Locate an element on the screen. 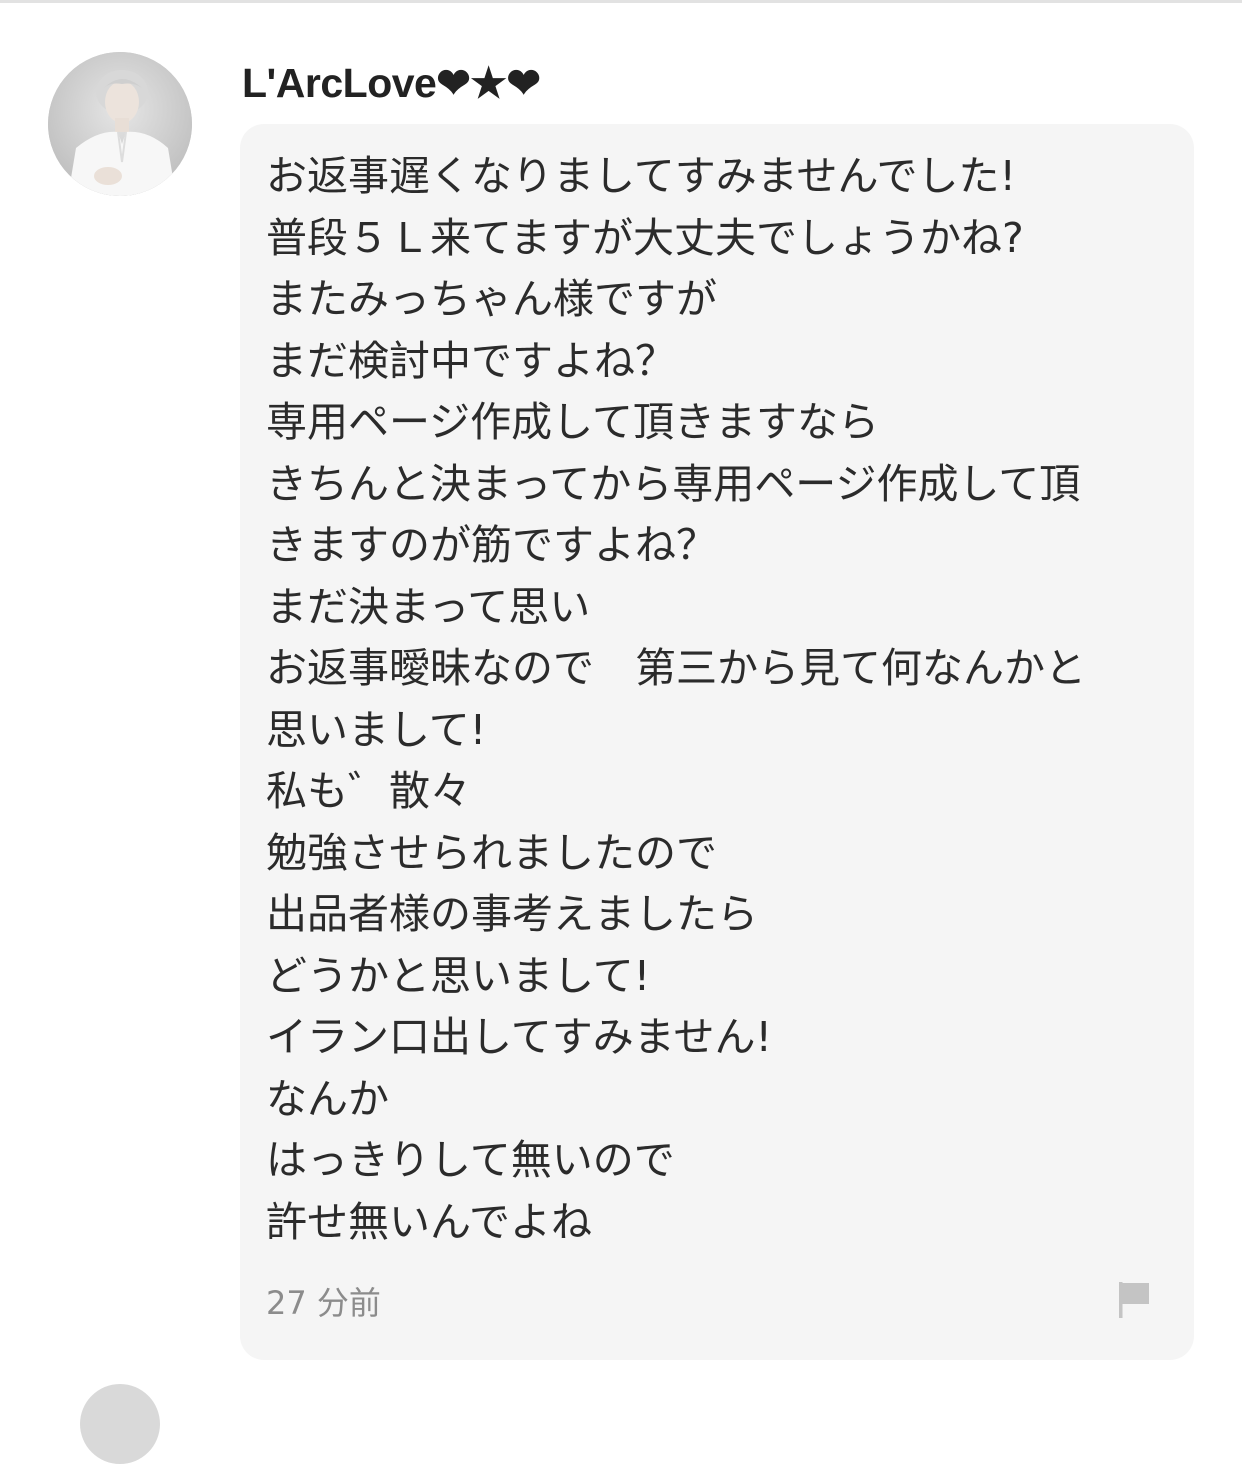 The width and height of the screenshot is (1242, 1464). message-line: 思いまして! is located at coordinates (376, 729).